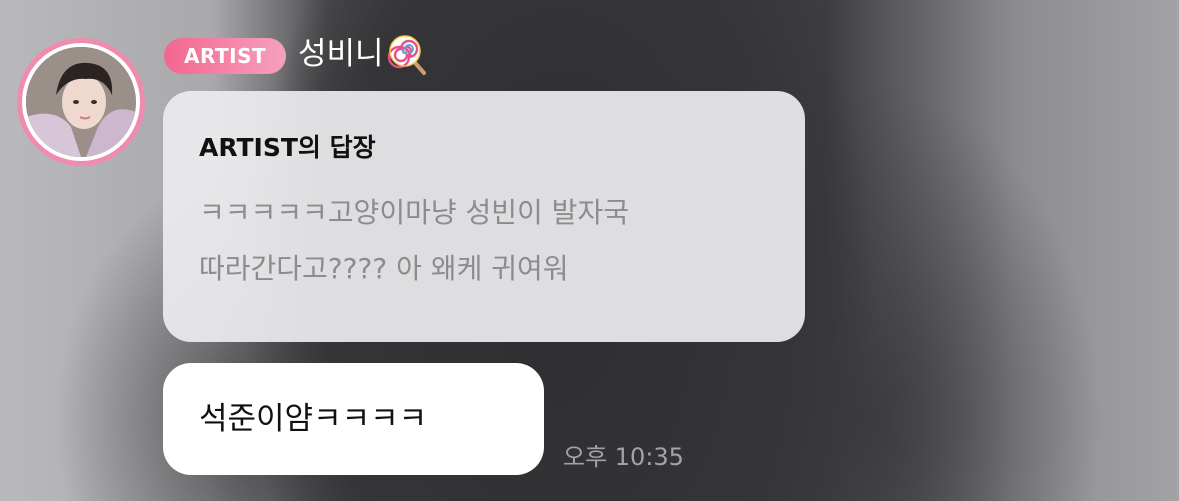  I want to click on avatar-photo, so click(81, 102).